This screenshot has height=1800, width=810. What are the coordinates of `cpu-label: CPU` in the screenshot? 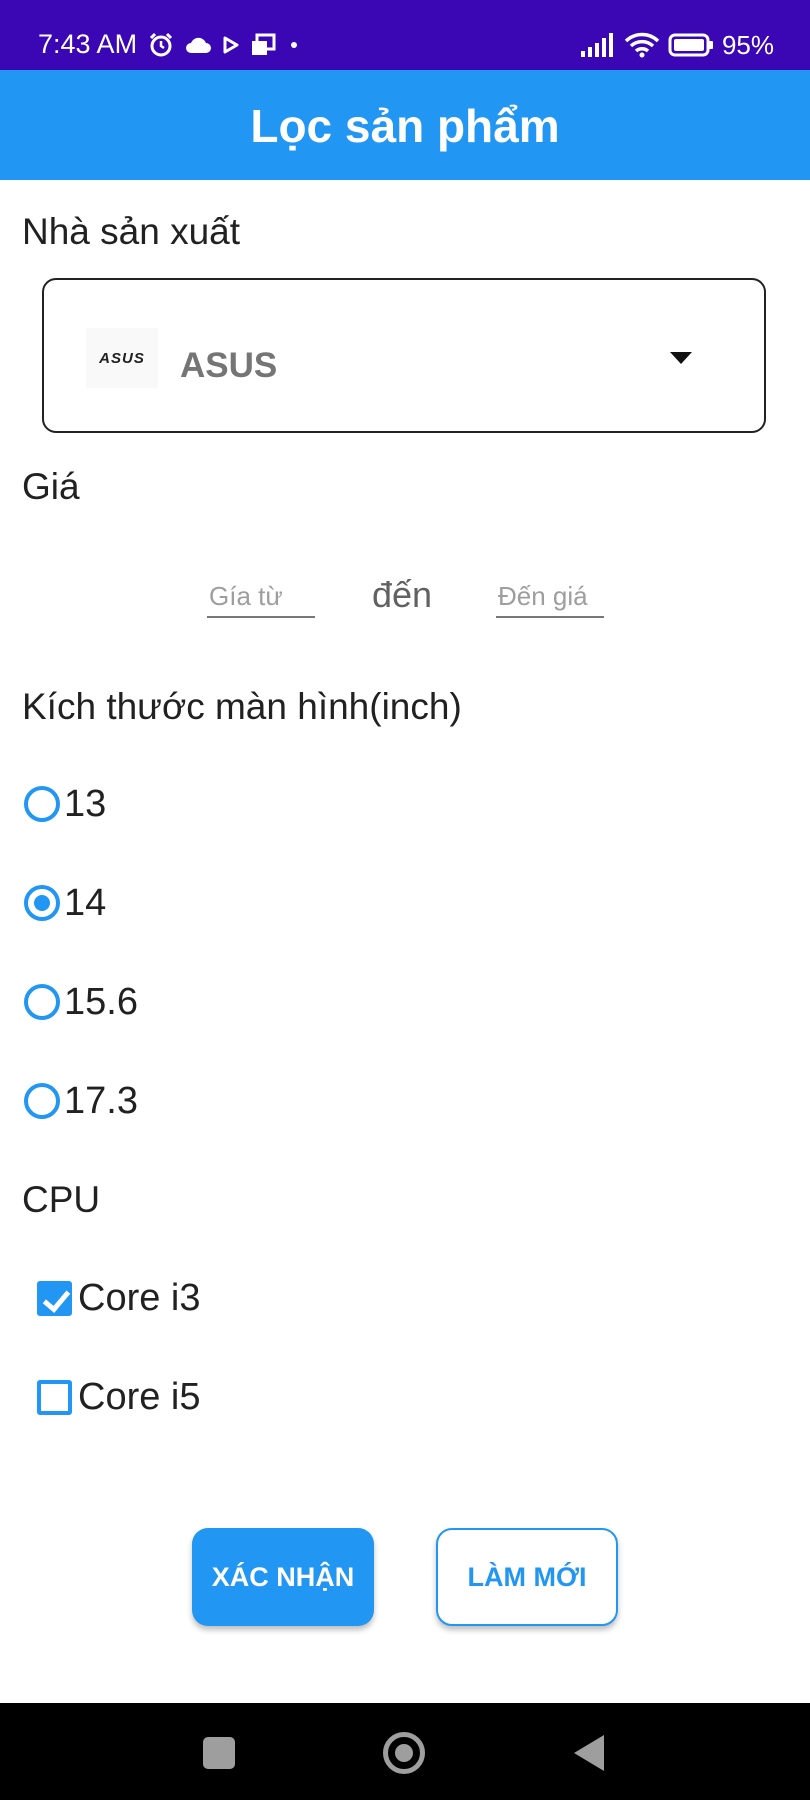 It's located at (61, 1199).